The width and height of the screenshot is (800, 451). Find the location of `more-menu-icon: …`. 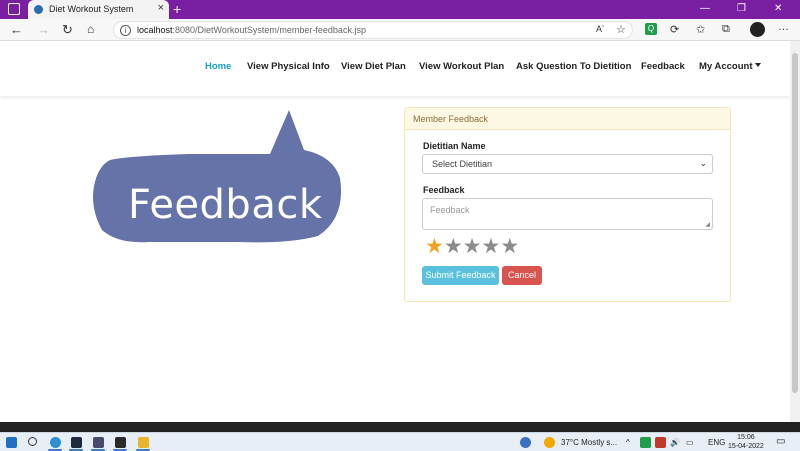

more-menu-icon: … is located at coordinates (783, 27).